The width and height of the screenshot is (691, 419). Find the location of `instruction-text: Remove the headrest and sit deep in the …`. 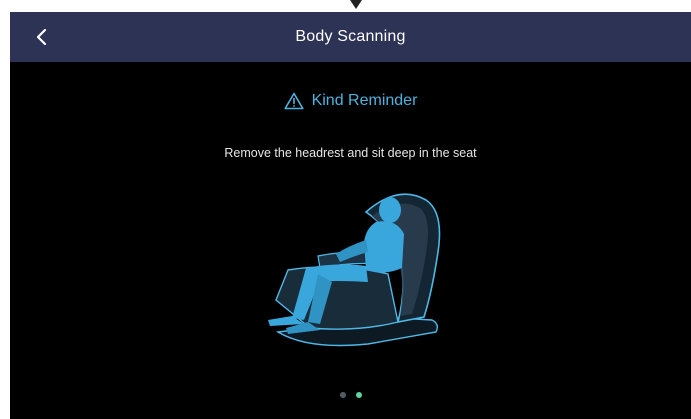

instruction-text: Remove the headrest and sit deep in the … is located at coordinates (350, 153).